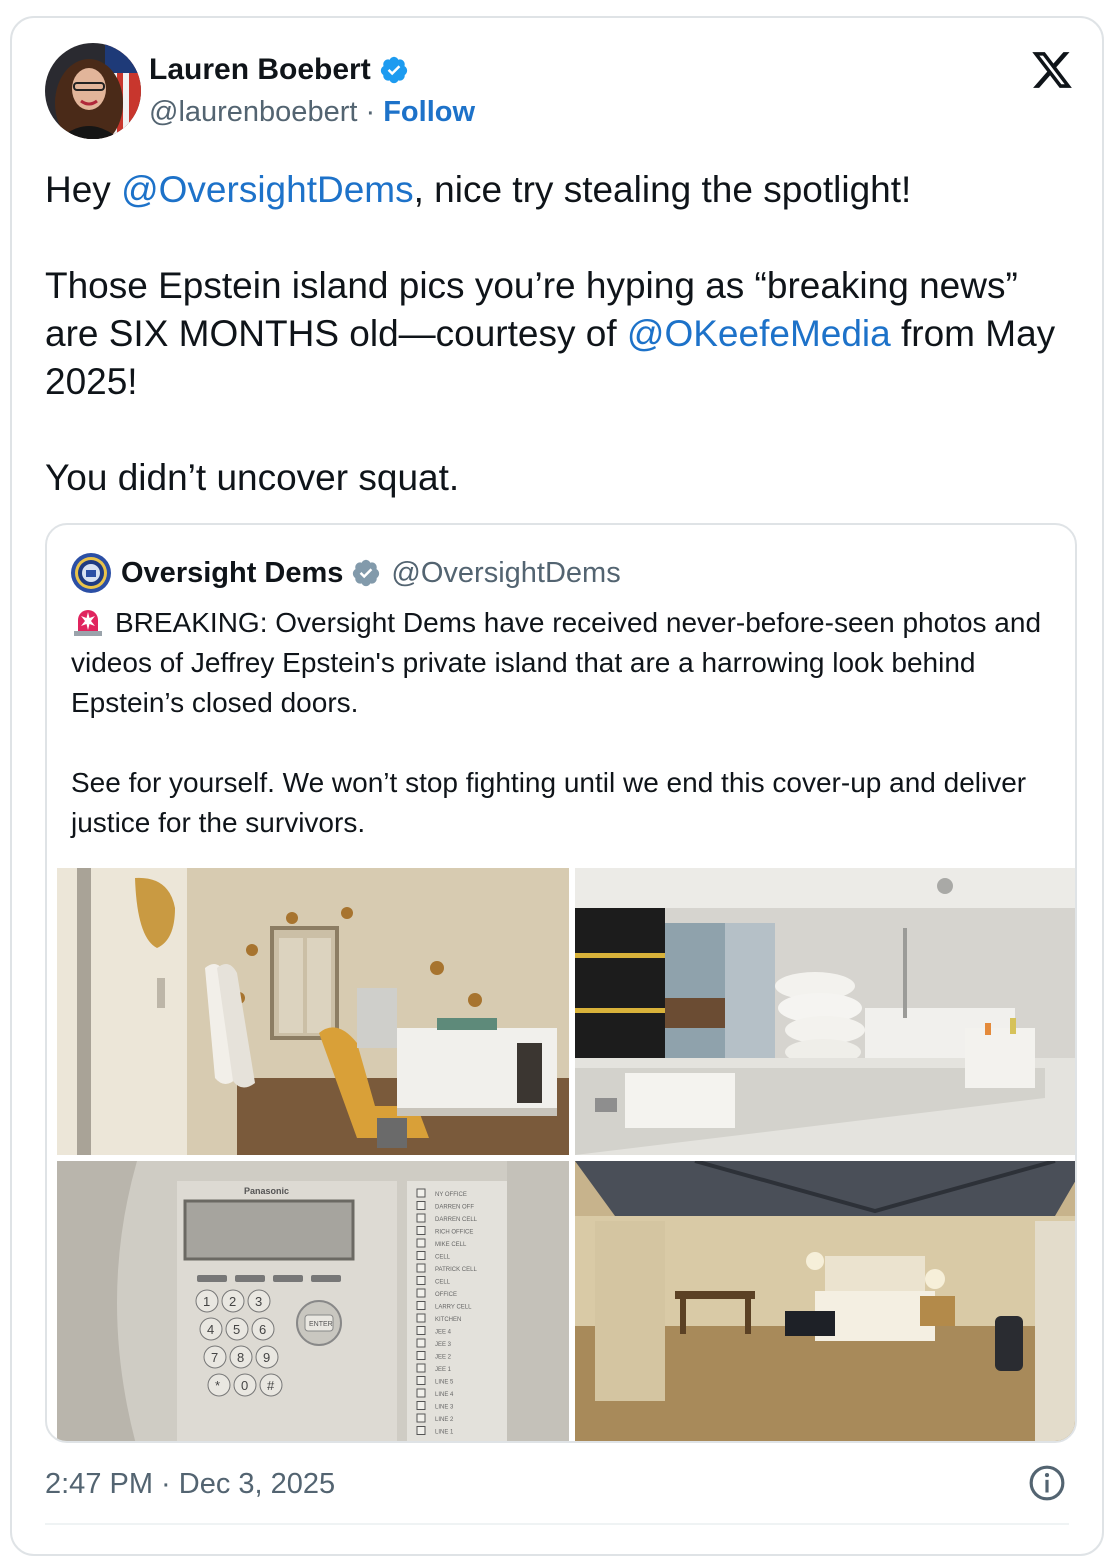 This screenshot has height=1556, width=1109. I want to click on photo-bedroom, so click(825, 1301).